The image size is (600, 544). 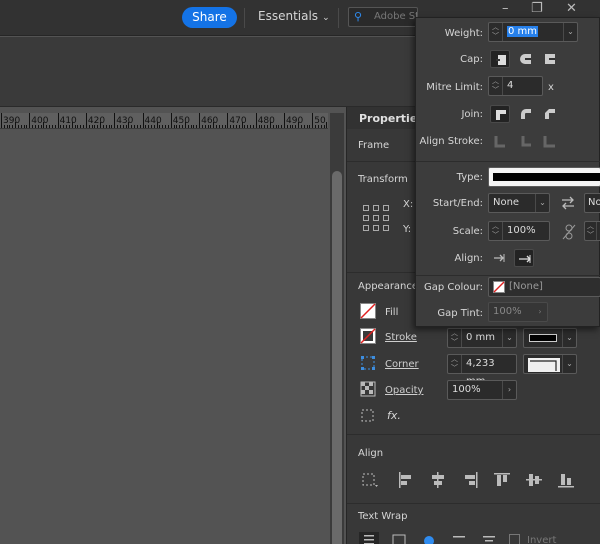 I want to click on invert-checkbox, so click(x=514, y=539).